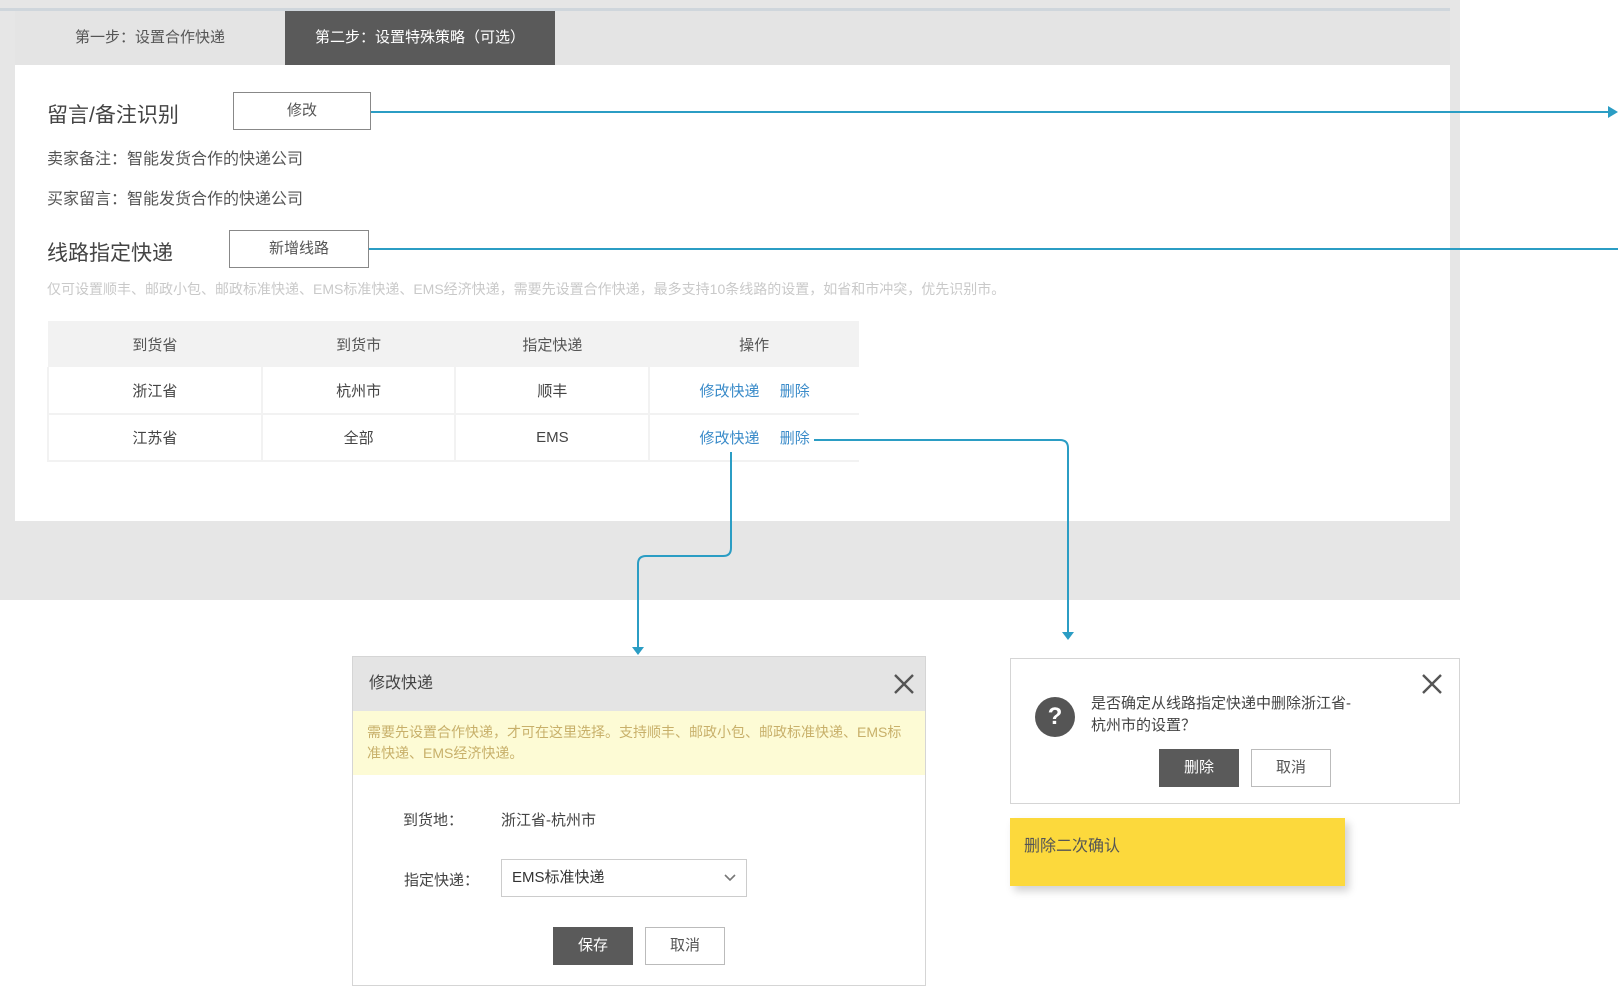  Describe the element at coordinates (730, 878) in the screenshot. I see `chevron-down-icon` at that location.